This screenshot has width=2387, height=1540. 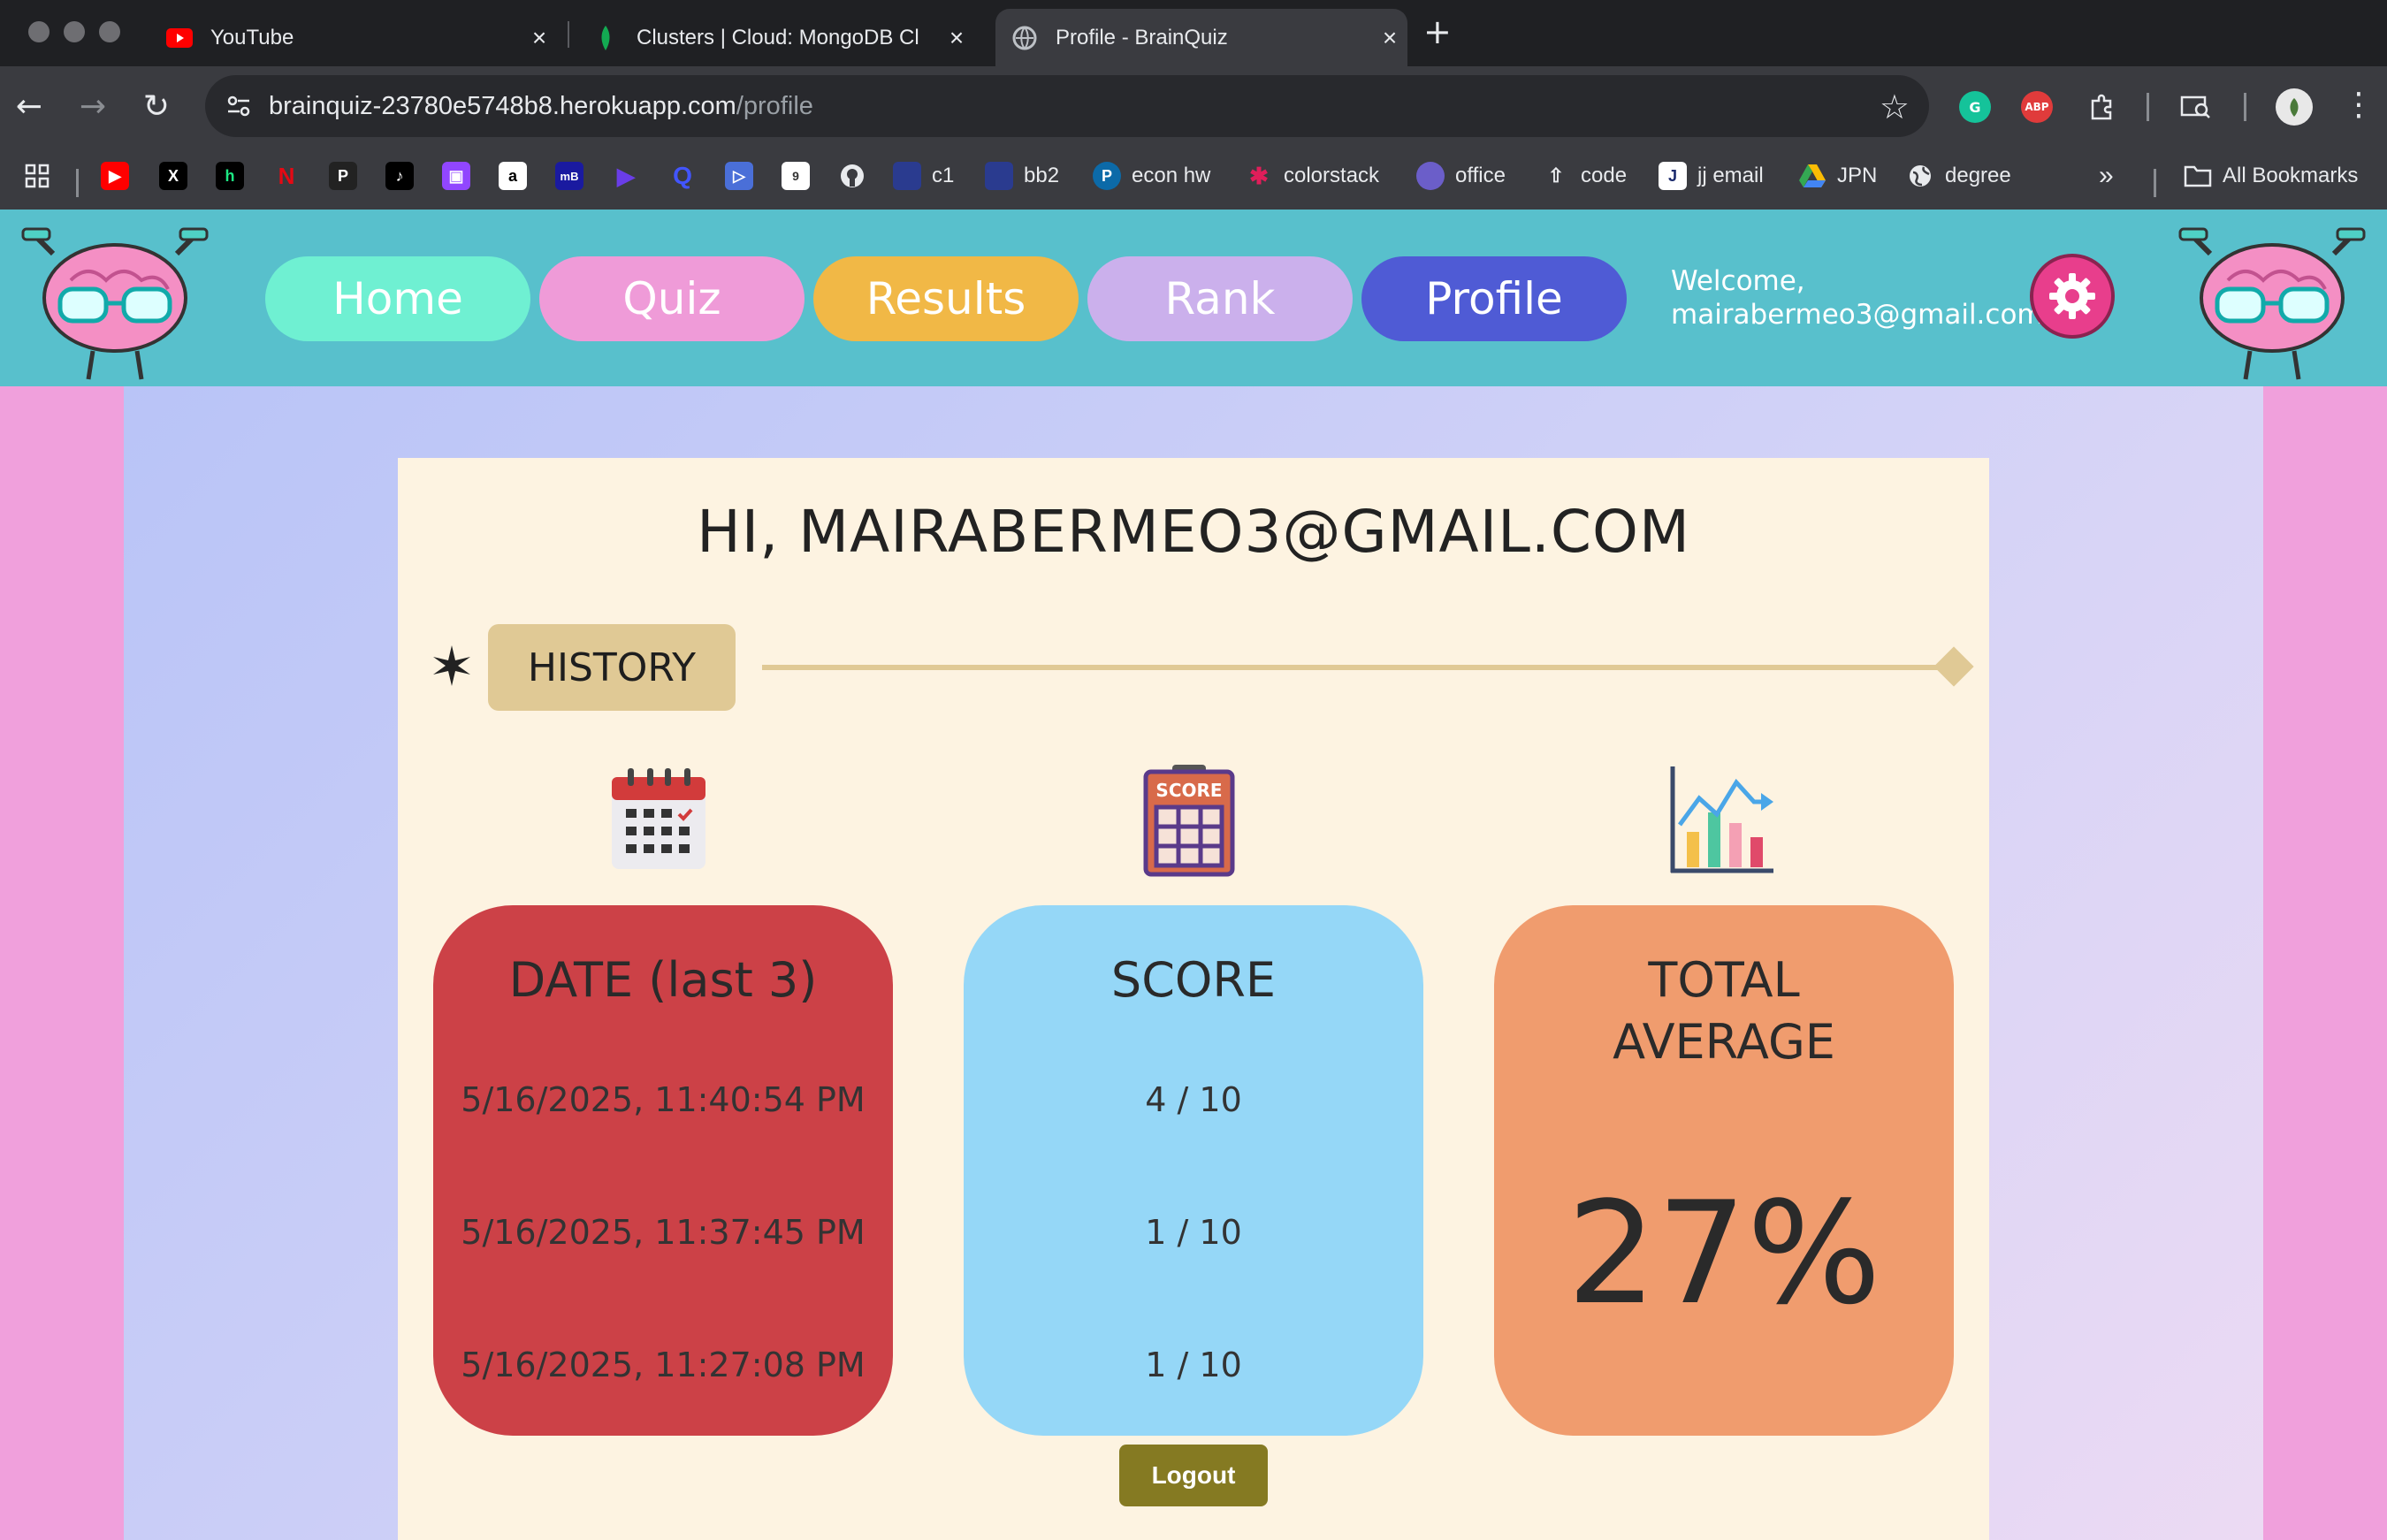 What do you see at coordinates (1858, 315) in the screenshot?
I see `welcome-email: mairabermeo3@gmail.com` at bounding box center [1858, 315].